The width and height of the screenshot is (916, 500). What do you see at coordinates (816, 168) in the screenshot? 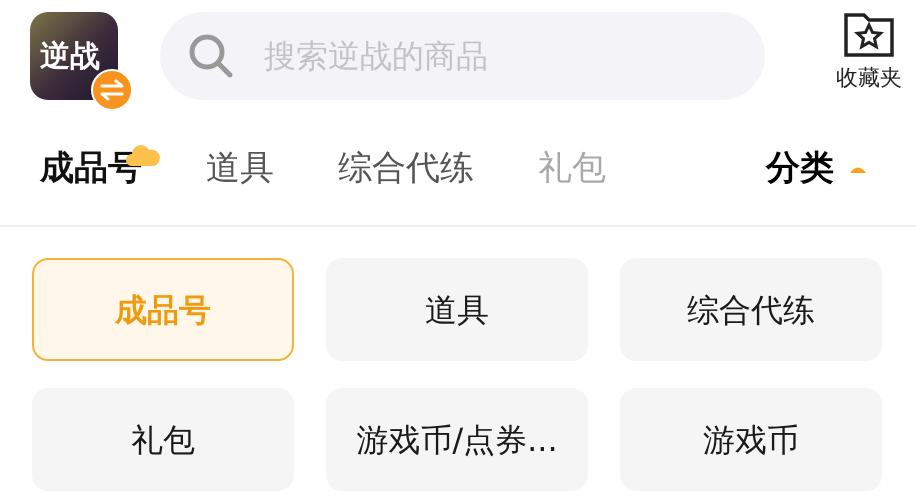
I see `category-toggle: 分类` at bounding box center [816, 168].